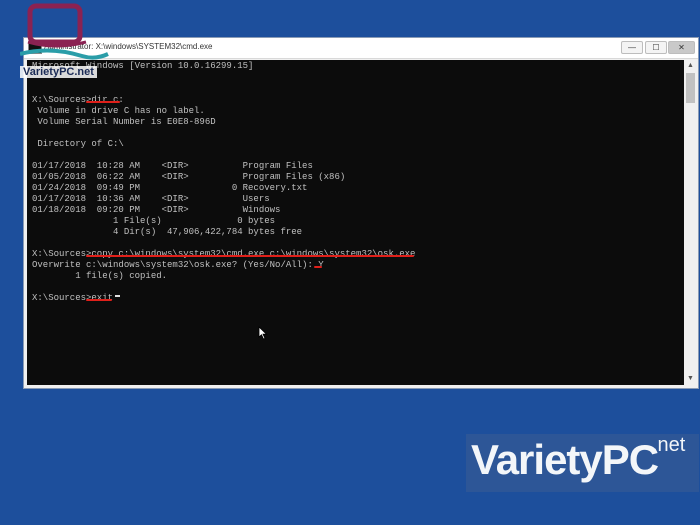 The width and height of the screenshot is (700, 525). Describe the element at coordinates (58, 72) in the screenshot. I see `site-logo-text: VarietyPC.net` at that location.